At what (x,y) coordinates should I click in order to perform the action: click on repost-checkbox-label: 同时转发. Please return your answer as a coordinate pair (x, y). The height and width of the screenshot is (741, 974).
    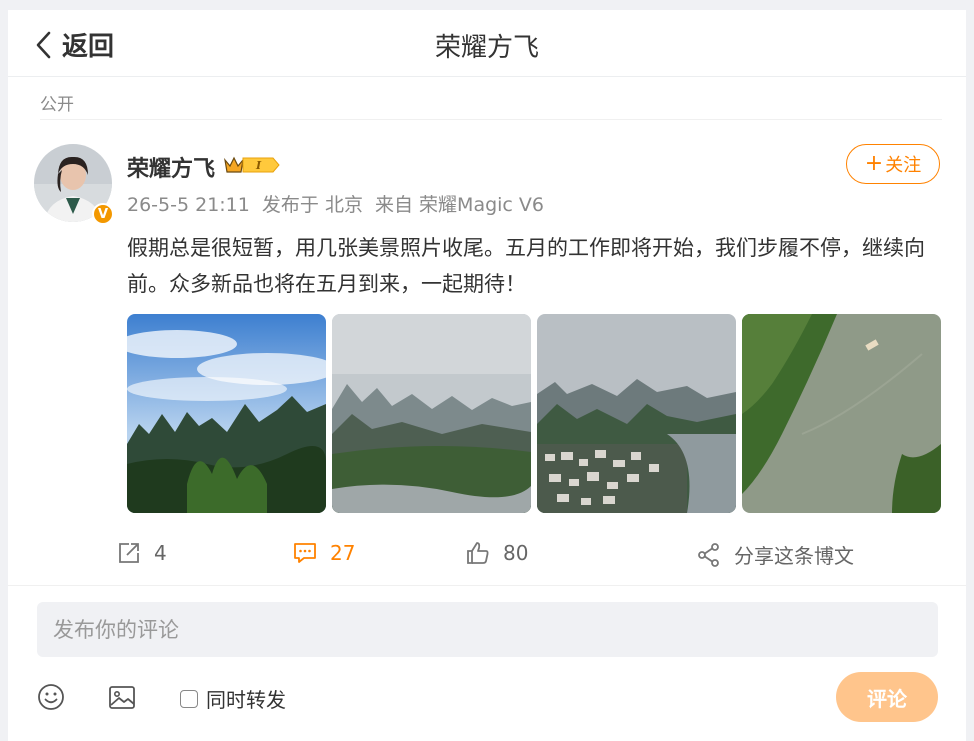
    Looking at the image, I should click on (246, 700).